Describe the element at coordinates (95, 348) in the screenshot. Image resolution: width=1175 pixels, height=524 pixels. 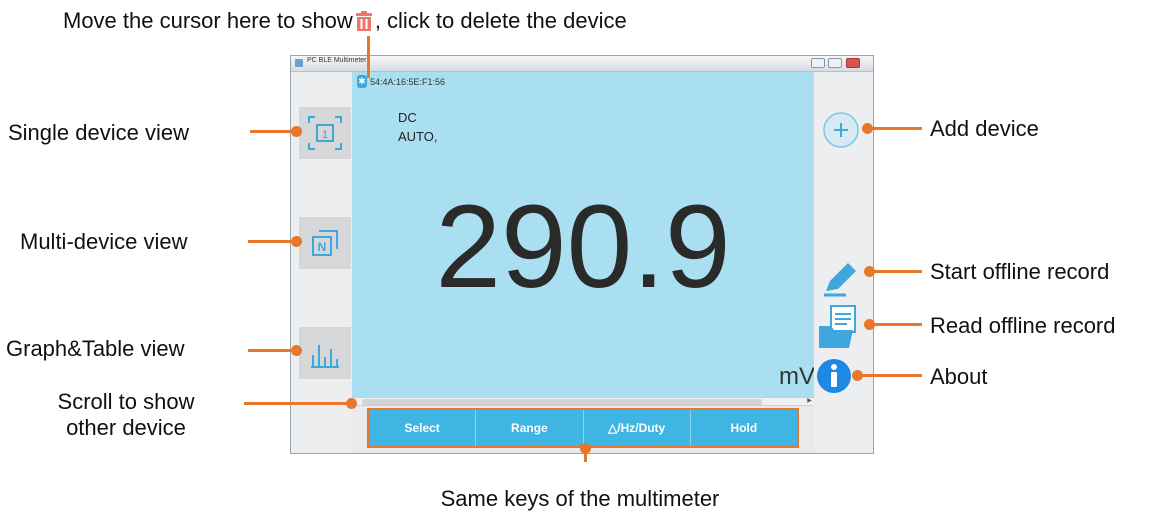
I see `graph-view-annotation: Graph&Table view` at that location.